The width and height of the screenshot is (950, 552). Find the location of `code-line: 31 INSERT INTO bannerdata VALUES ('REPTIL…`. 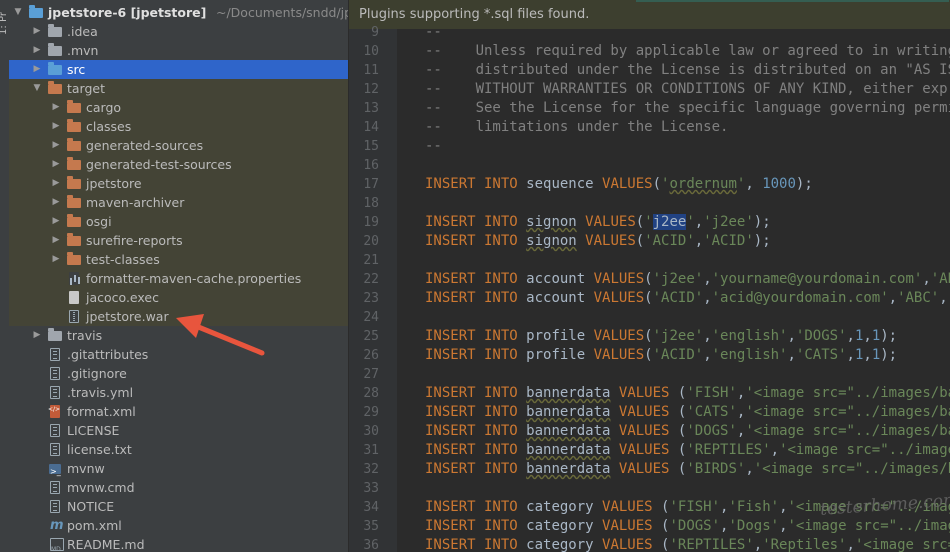

code-line: 31 INSERT INTO bannerdata VALUES ('REPTIL… is located at coordinates (649, 450).